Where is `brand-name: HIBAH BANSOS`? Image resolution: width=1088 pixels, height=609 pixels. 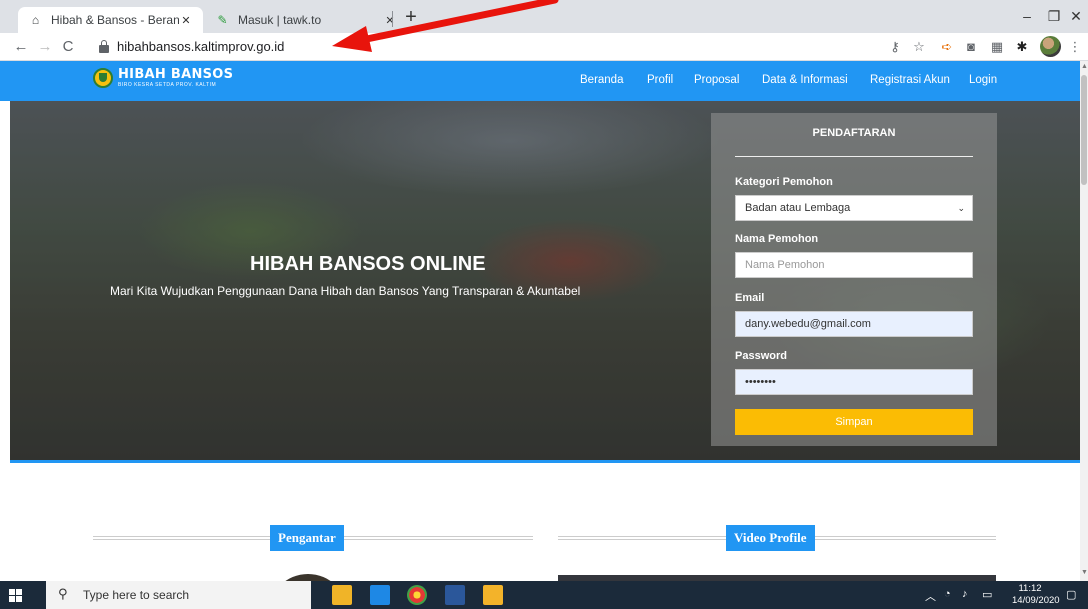
brand-name: HIBAH BANSOS is located at coordinates (176, 74).